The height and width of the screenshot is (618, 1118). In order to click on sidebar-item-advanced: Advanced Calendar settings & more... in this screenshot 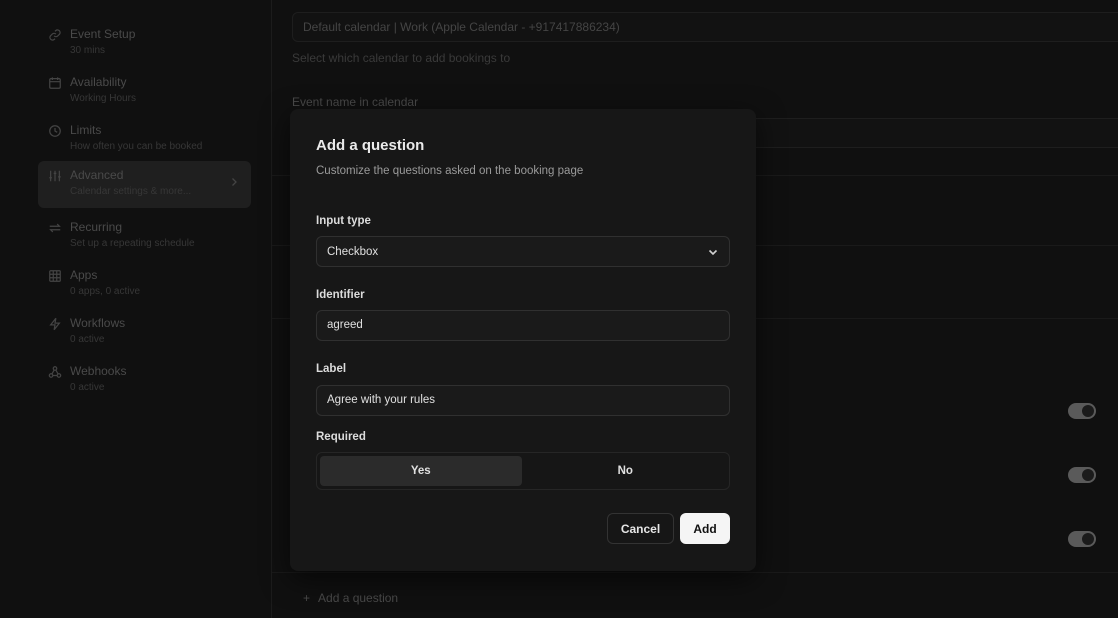, I will do `click(144, 184)`.